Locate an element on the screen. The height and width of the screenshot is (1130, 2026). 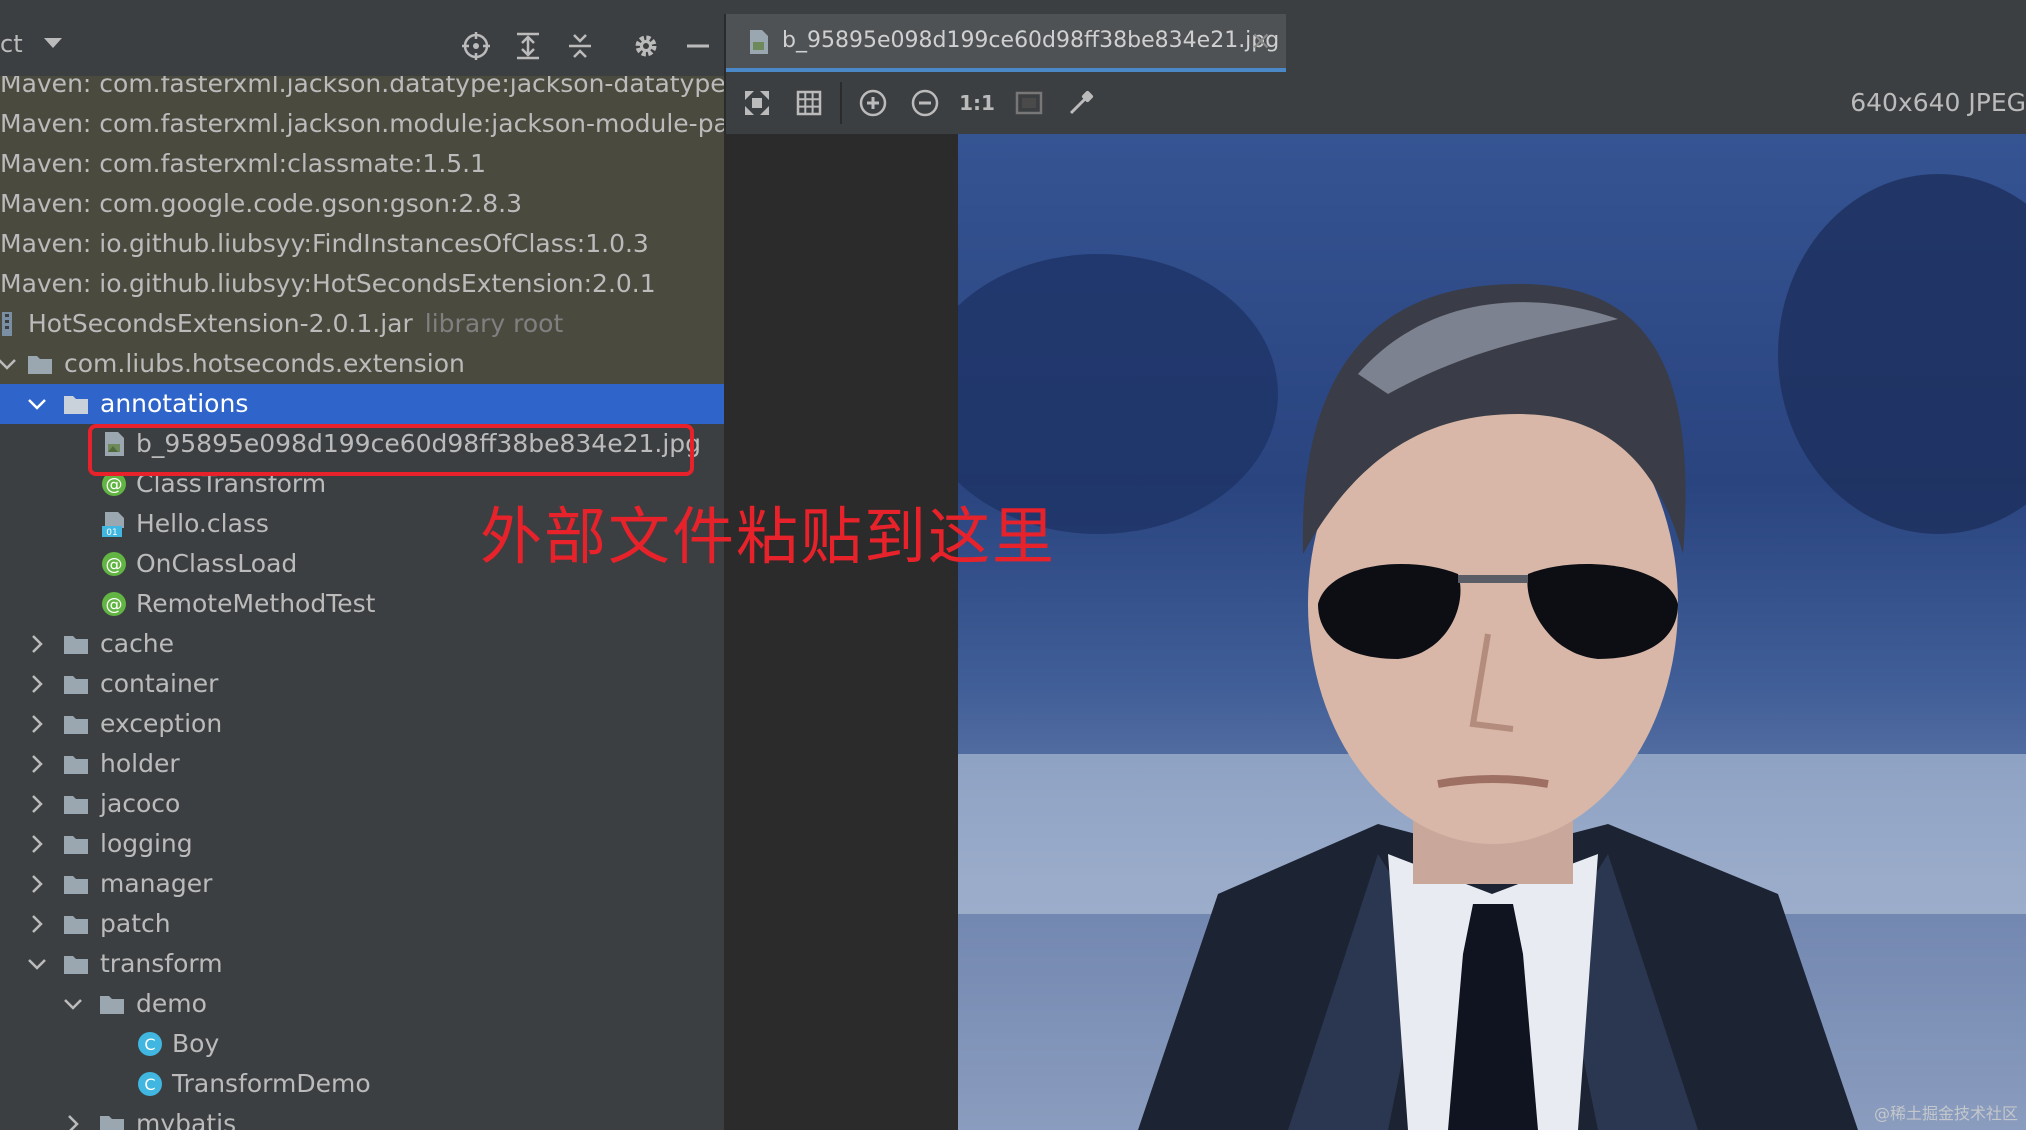
package-icon is located at coordinates (40, 364).